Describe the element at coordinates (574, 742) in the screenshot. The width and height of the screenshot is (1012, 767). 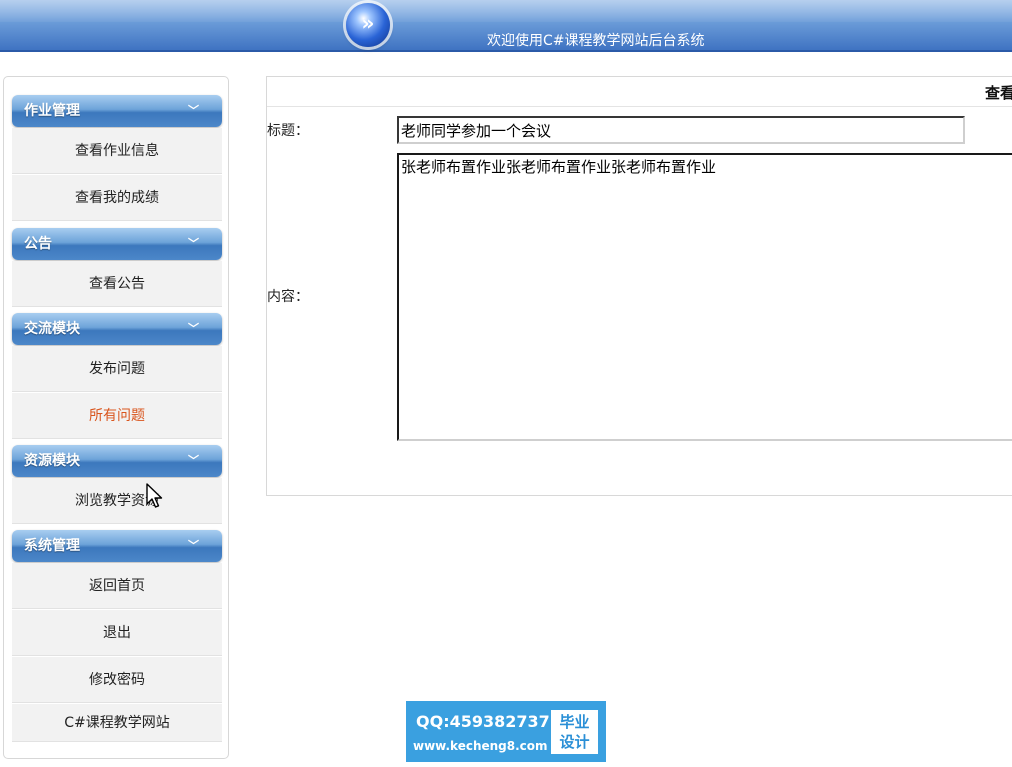
I see `badge-line-2: 设计` at that location.